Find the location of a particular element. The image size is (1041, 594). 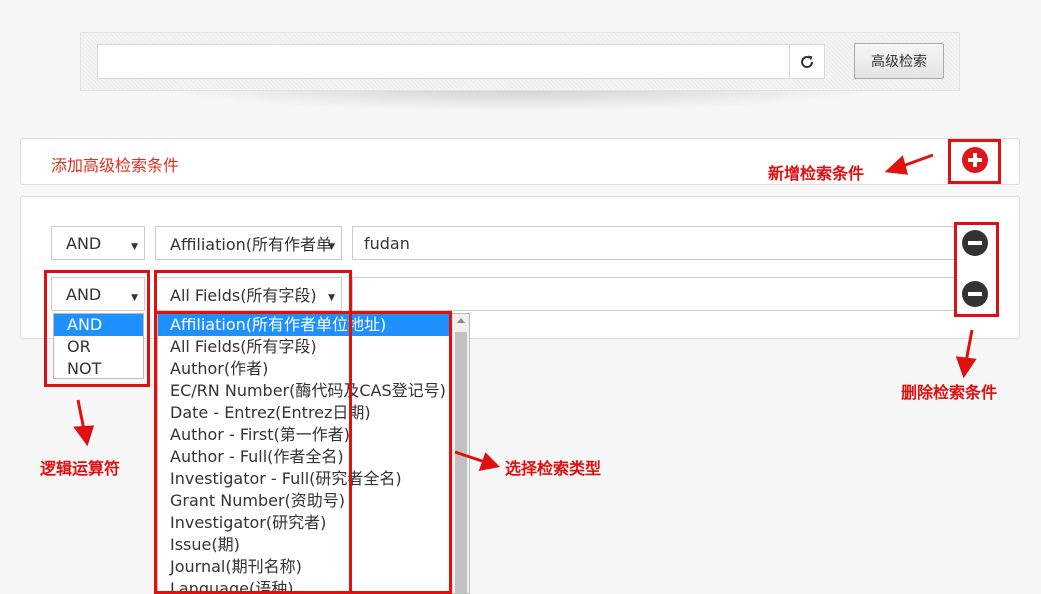

annotation-add-condition: 新增检索条件 is located at coordinates (816, 173).